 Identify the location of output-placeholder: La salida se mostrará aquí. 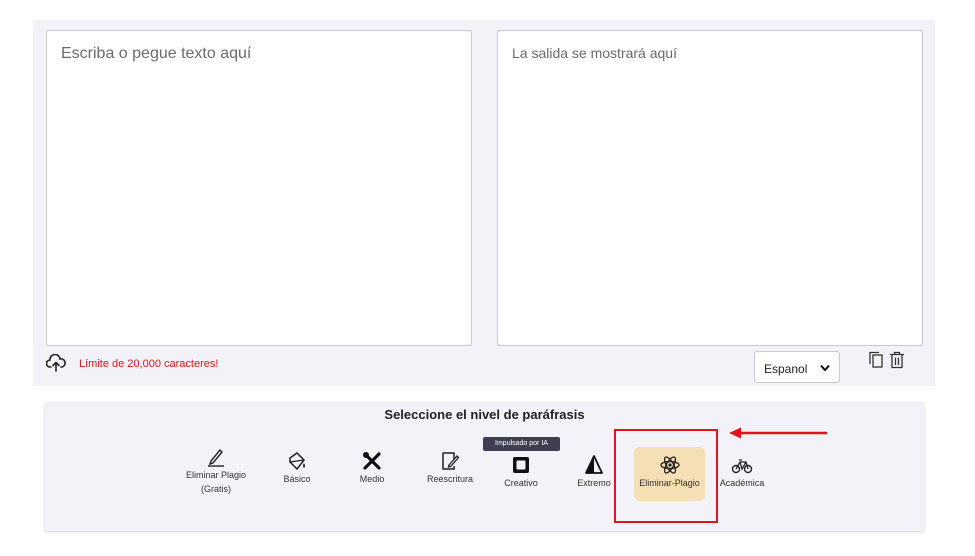
(594, 53).